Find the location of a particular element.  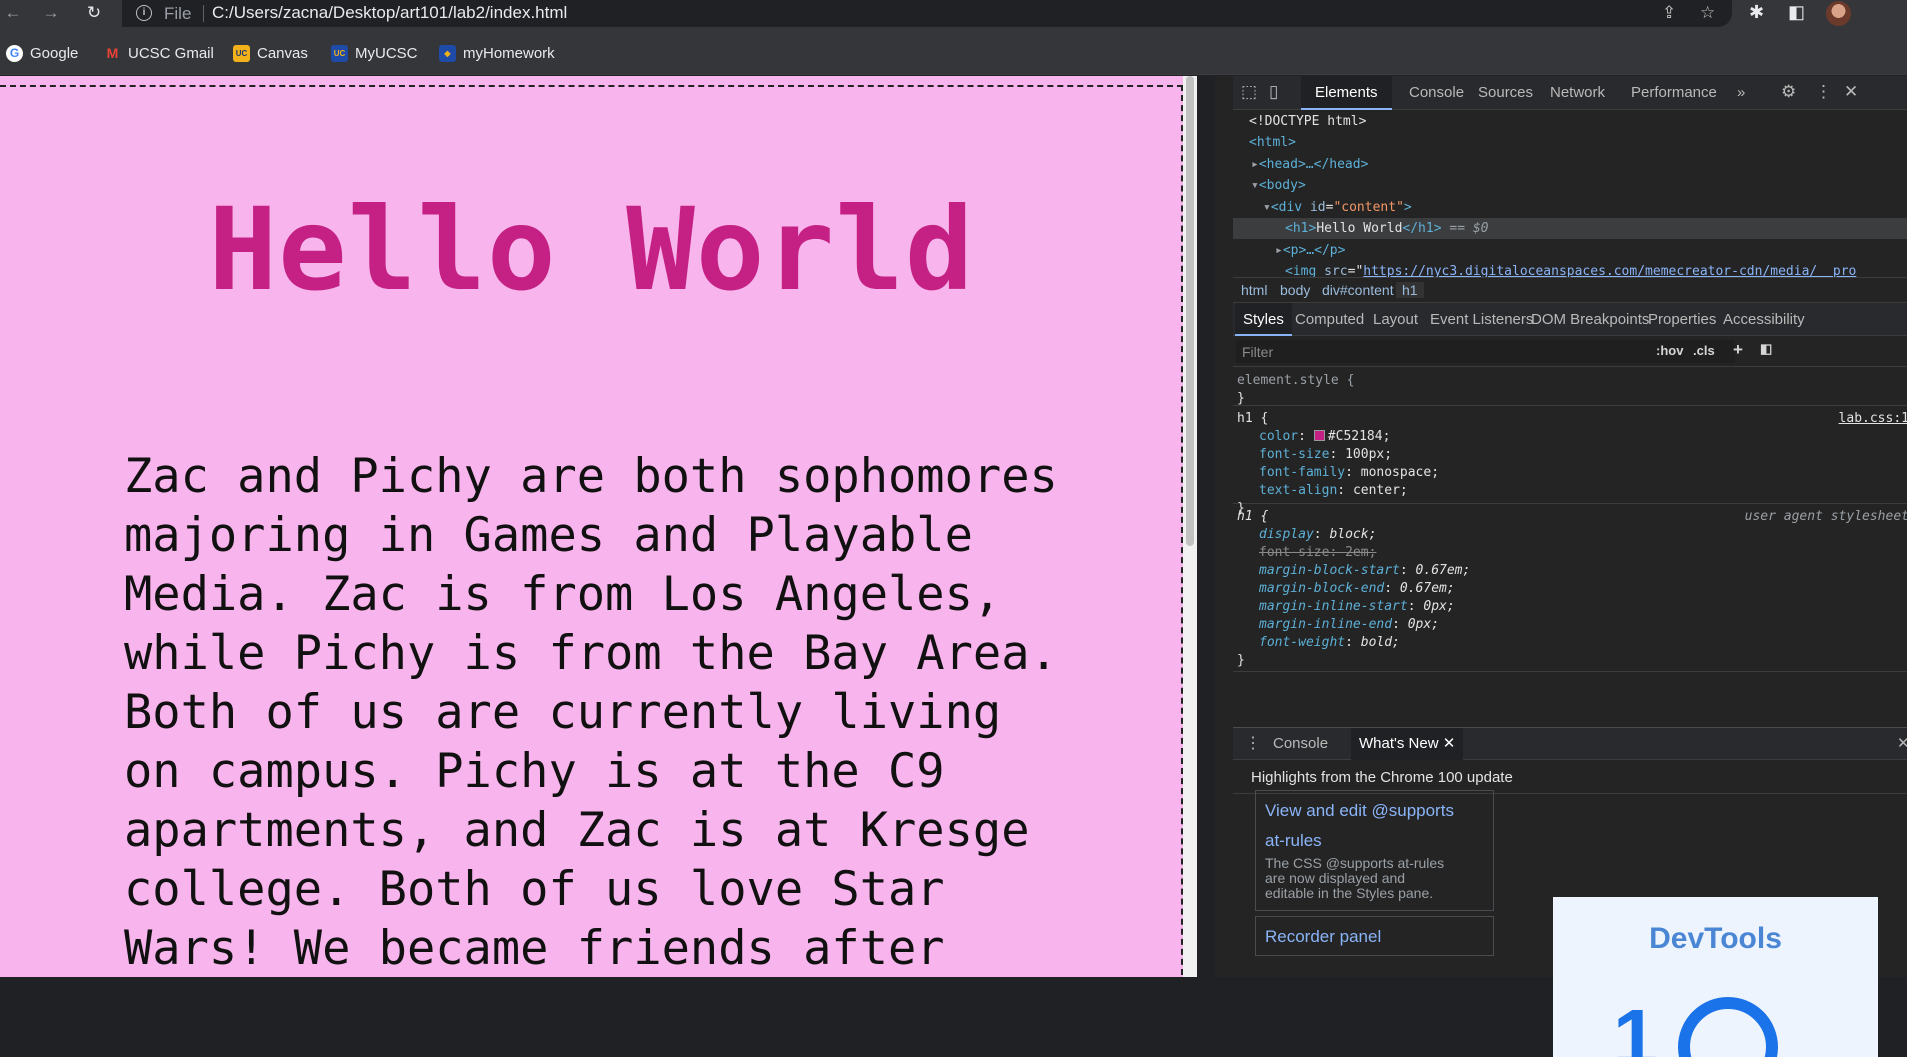

kebab-menu-icon: ⋮ is located at coordinates (1823, 92).